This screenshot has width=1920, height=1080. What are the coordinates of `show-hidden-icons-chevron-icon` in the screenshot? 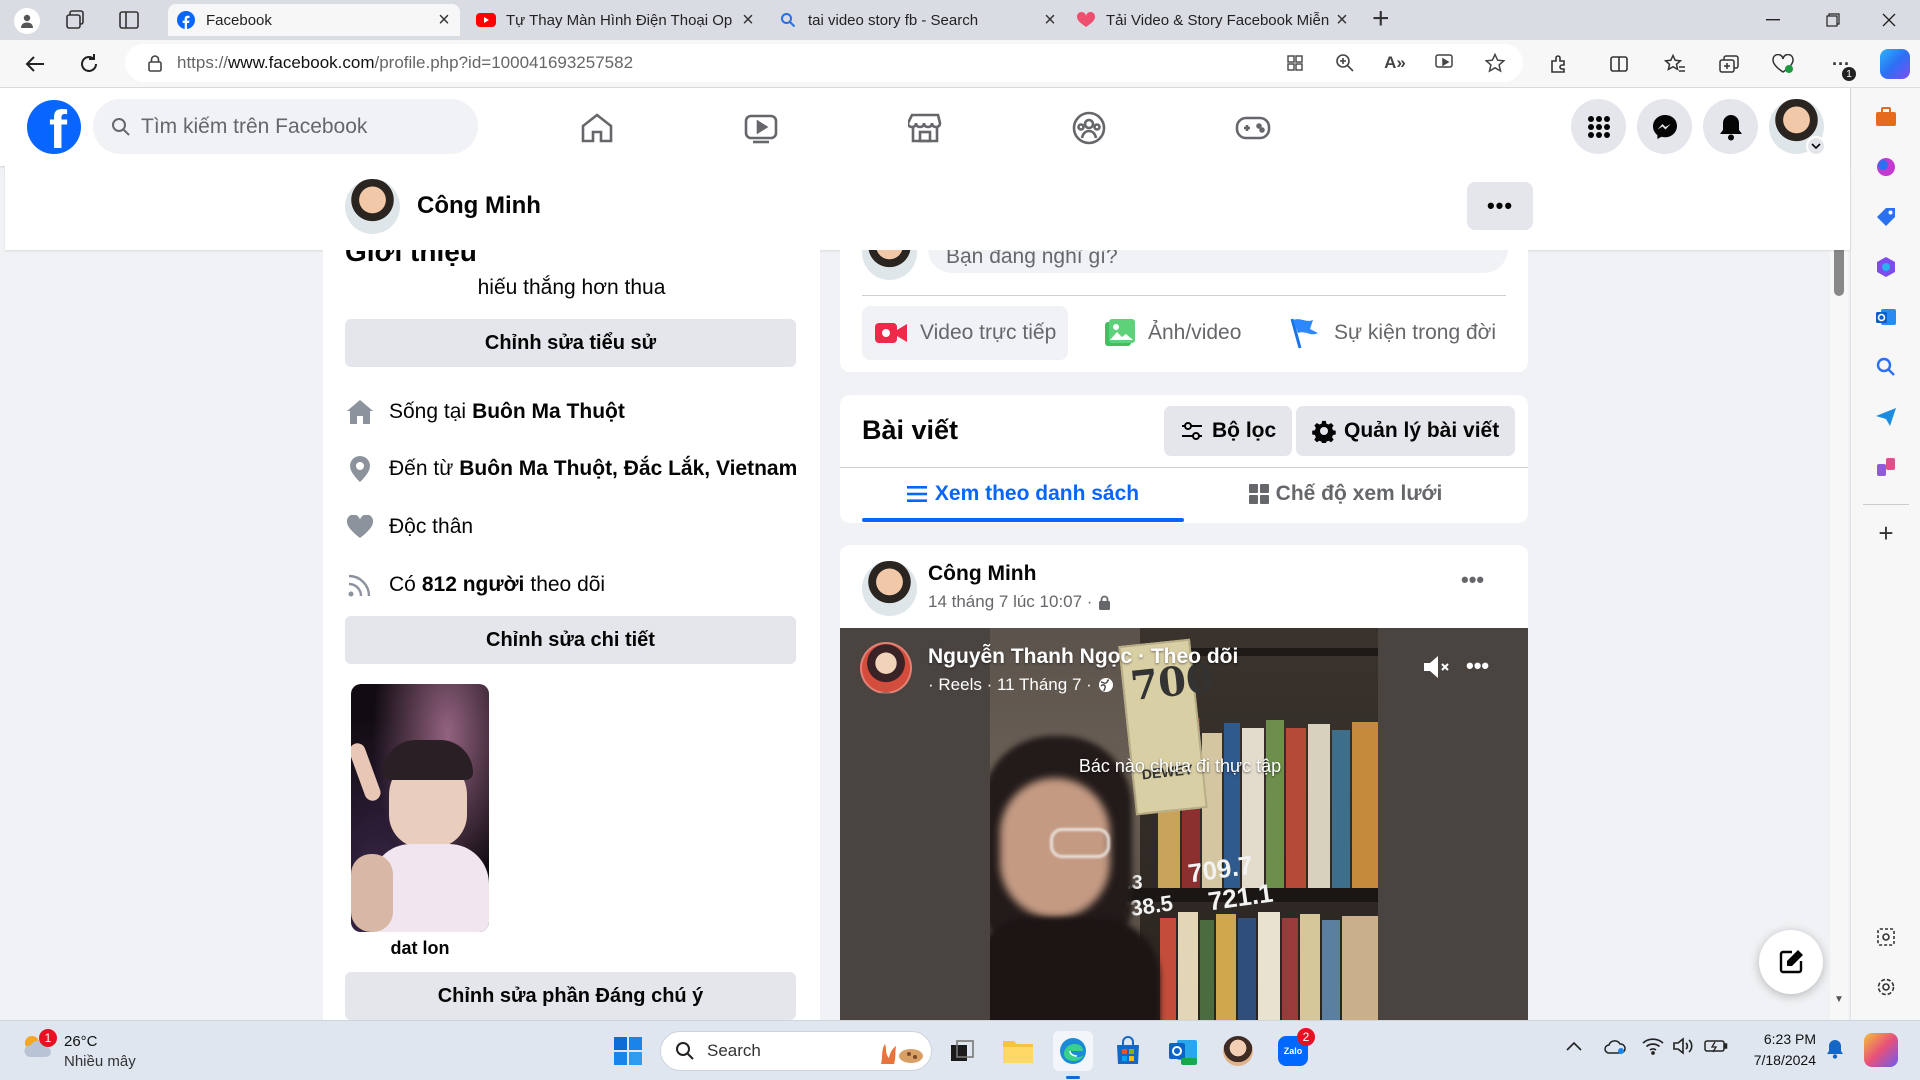 It's located at (1574, 1046).